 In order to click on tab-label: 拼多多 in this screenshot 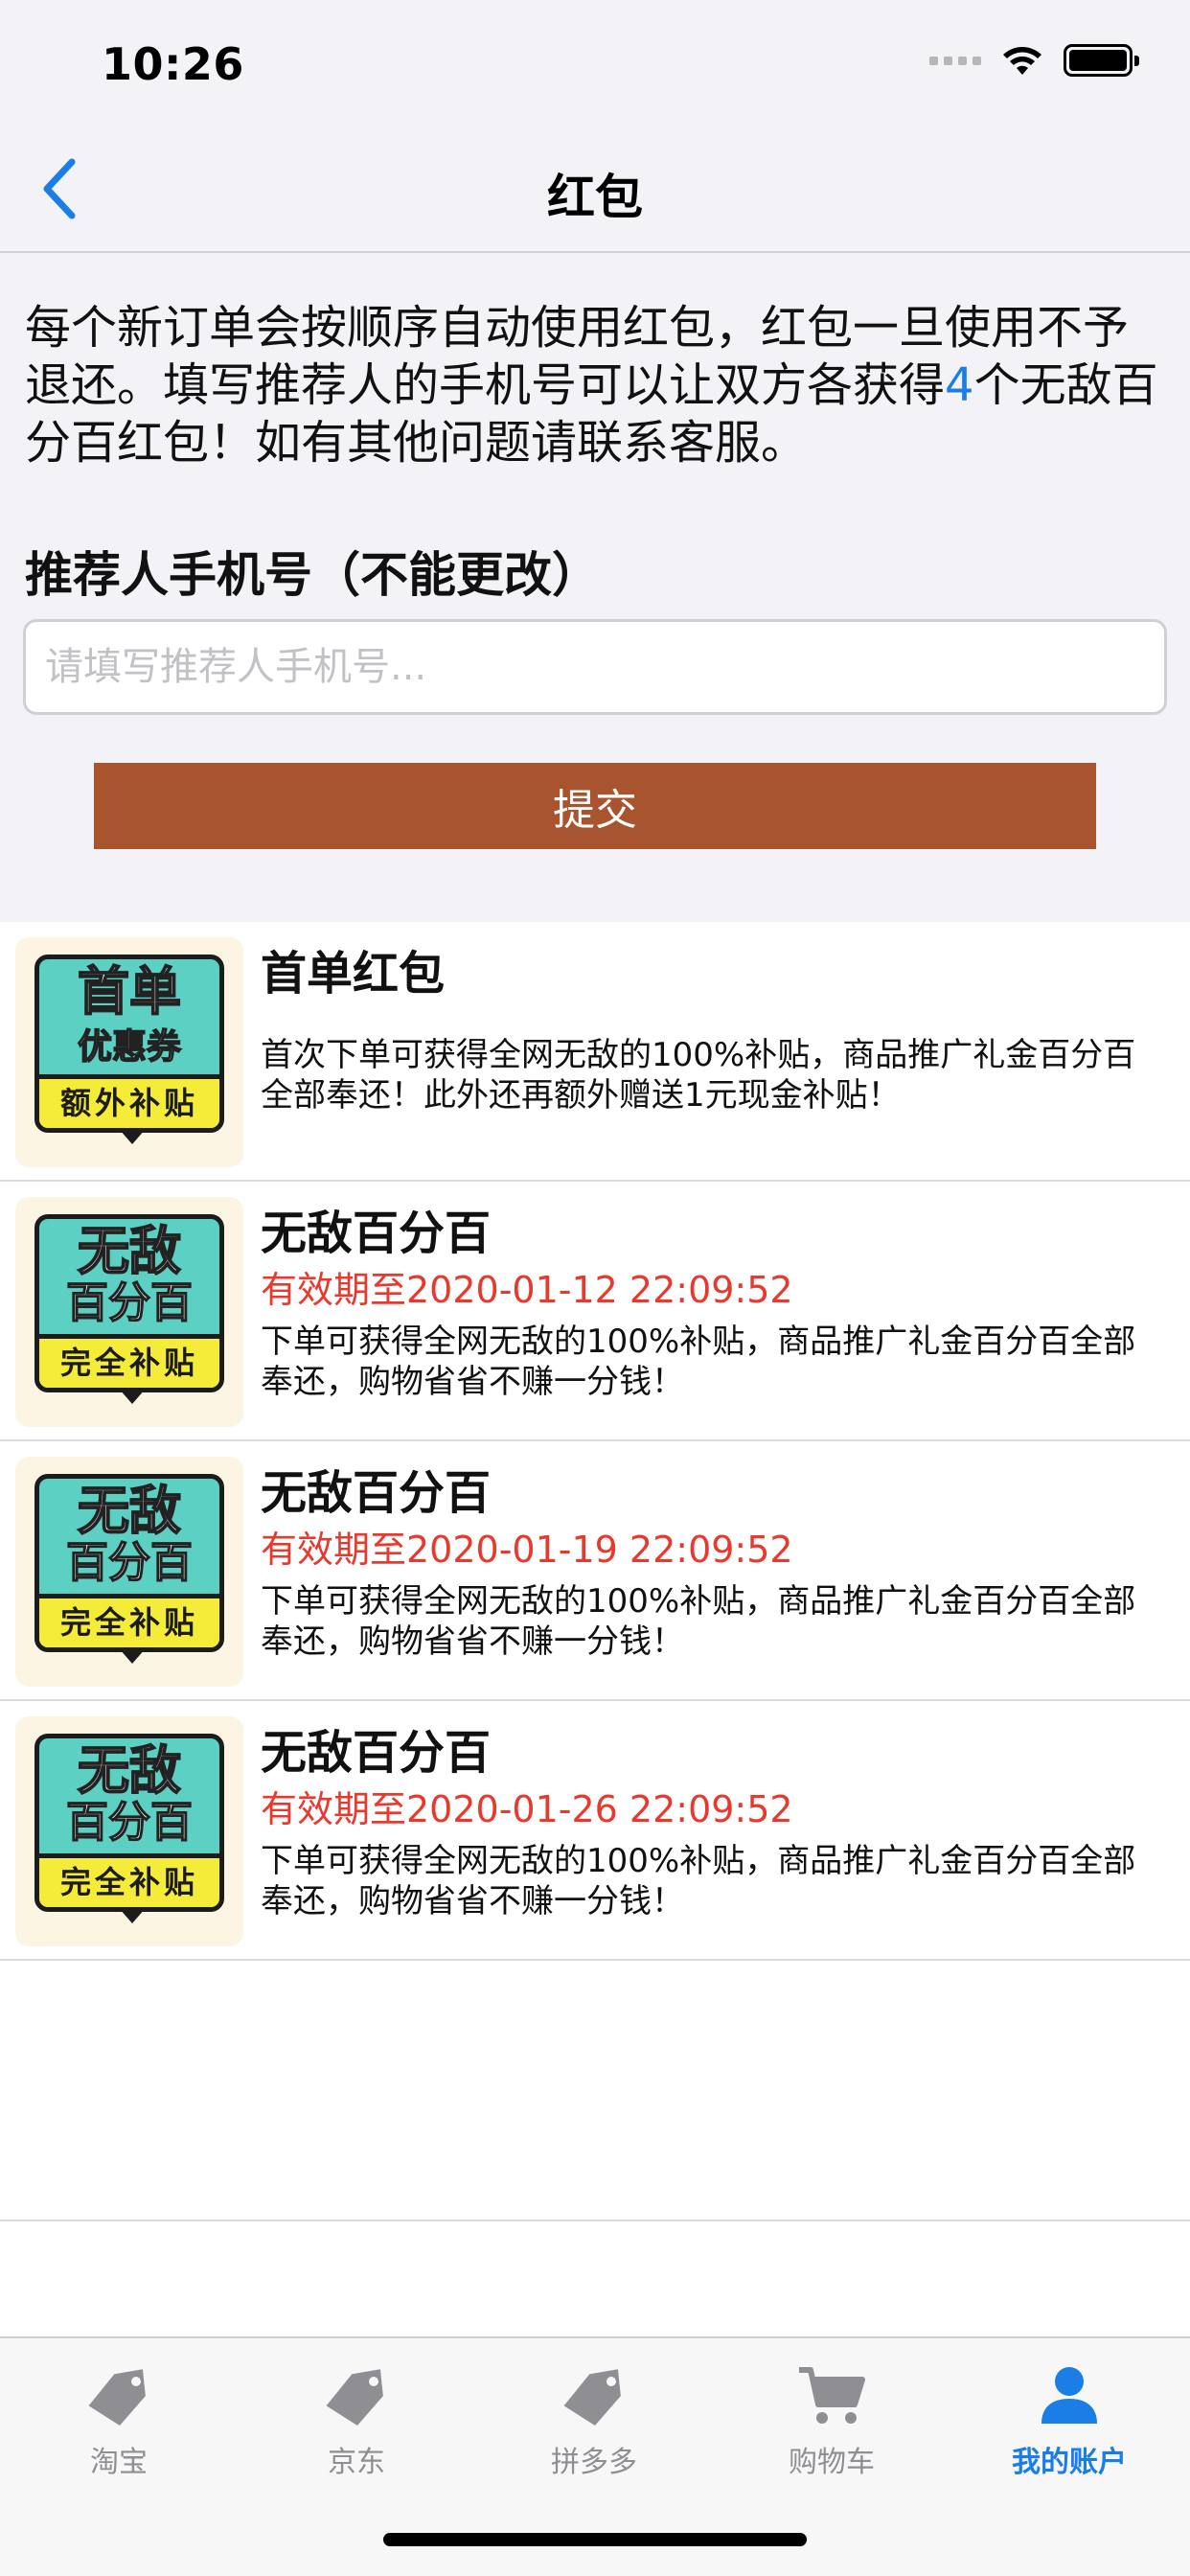, I will do `click(594, 2463)`.